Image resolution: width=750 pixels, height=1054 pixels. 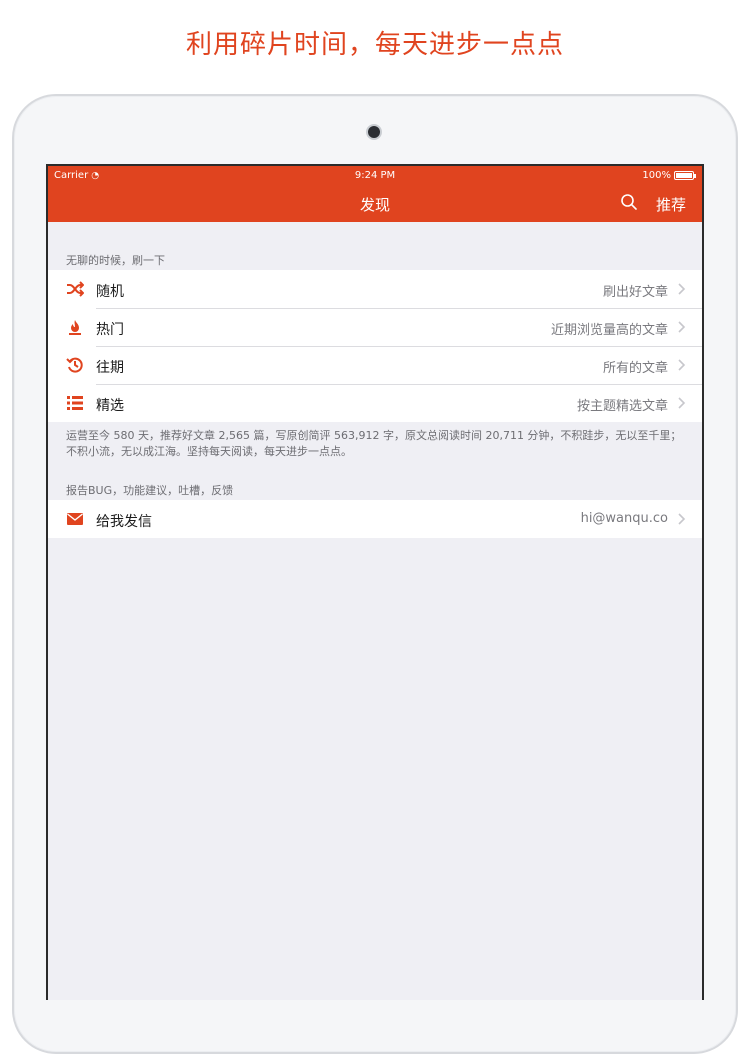 I want to click on app-header: Carrier ◔ 9:24 PM 100% 发现 推荐, so click(x=375, y=194).